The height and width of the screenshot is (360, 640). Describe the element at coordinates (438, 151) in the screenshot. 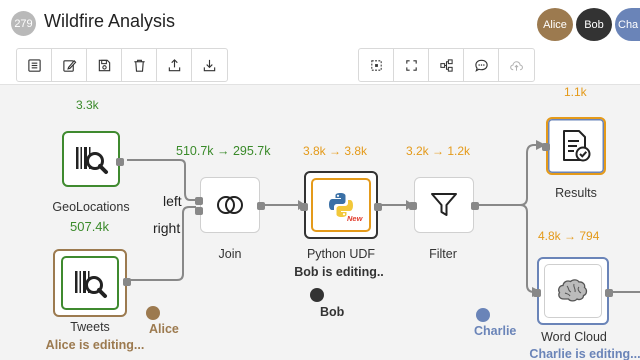

I see `filter-stat: 3.2k → 1.2k` at that location.